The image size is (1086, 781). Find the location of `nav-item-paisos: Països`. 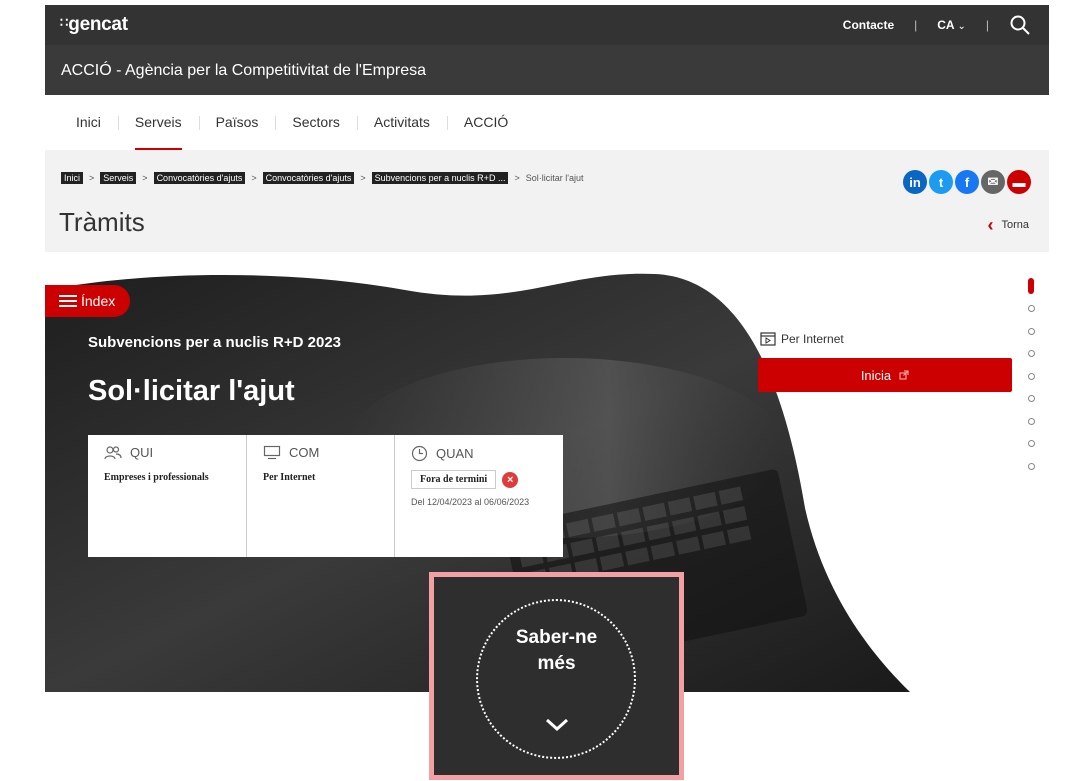

nav-item-paisos: Països is located at coordinates (237, 122).